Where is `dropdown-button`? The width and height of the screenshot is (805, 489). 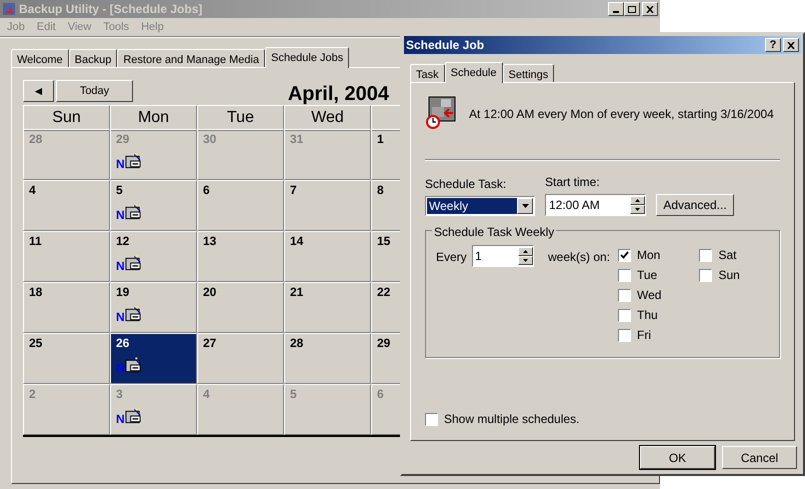 dropdown-button is located at coordinates (525, 206).